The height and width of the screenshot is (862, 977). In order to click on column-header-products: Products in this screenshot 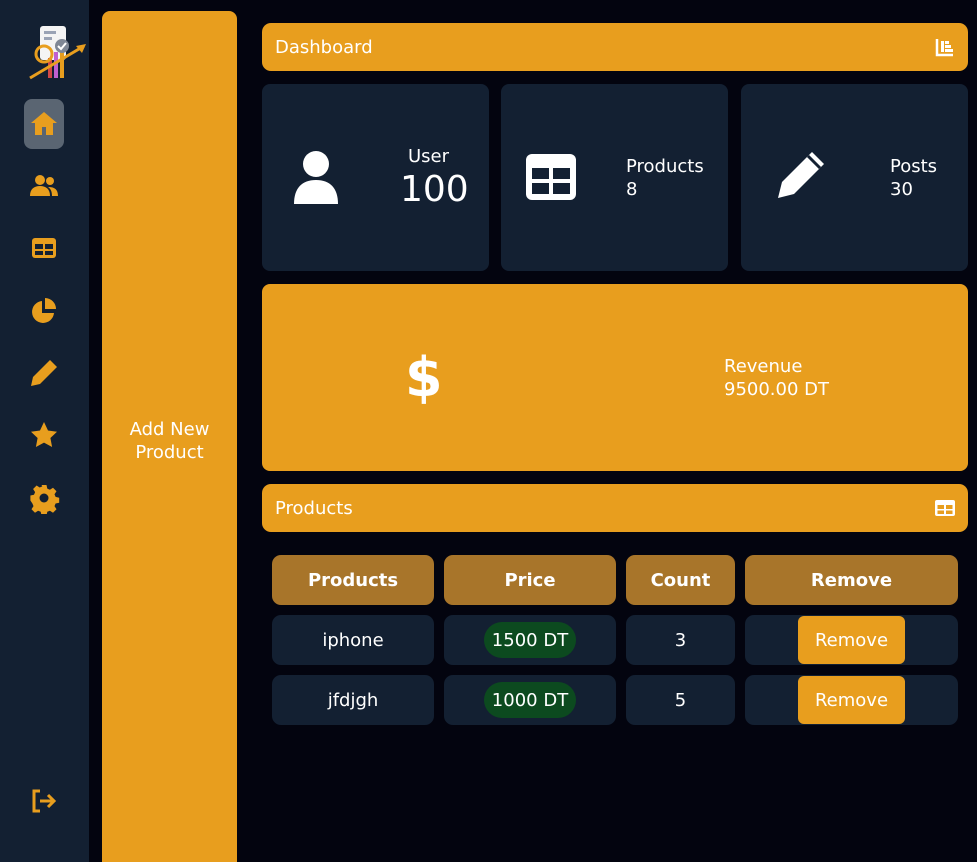, I will do `click(353, 580)`.